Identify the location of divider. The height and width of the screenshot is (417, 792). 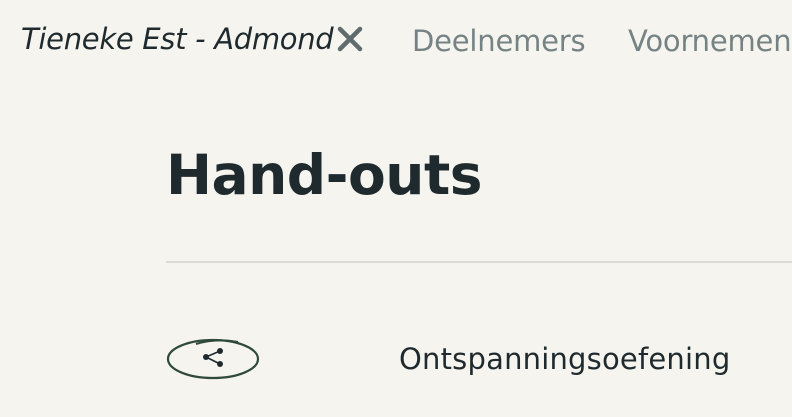
(479, 262).